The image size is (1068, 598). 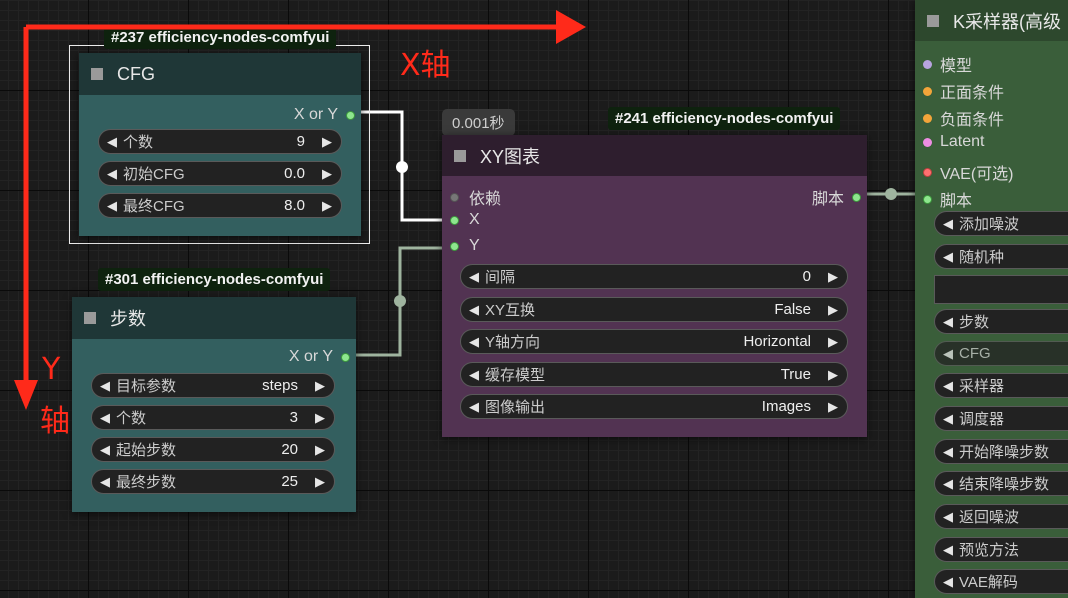 What do you see at coordinates (654, 341) in the screenshot?
I see `xy-widget-y-label-orientation: ◀ Y轴方向 Horizontal ▶` at bounding box center [654, 341].